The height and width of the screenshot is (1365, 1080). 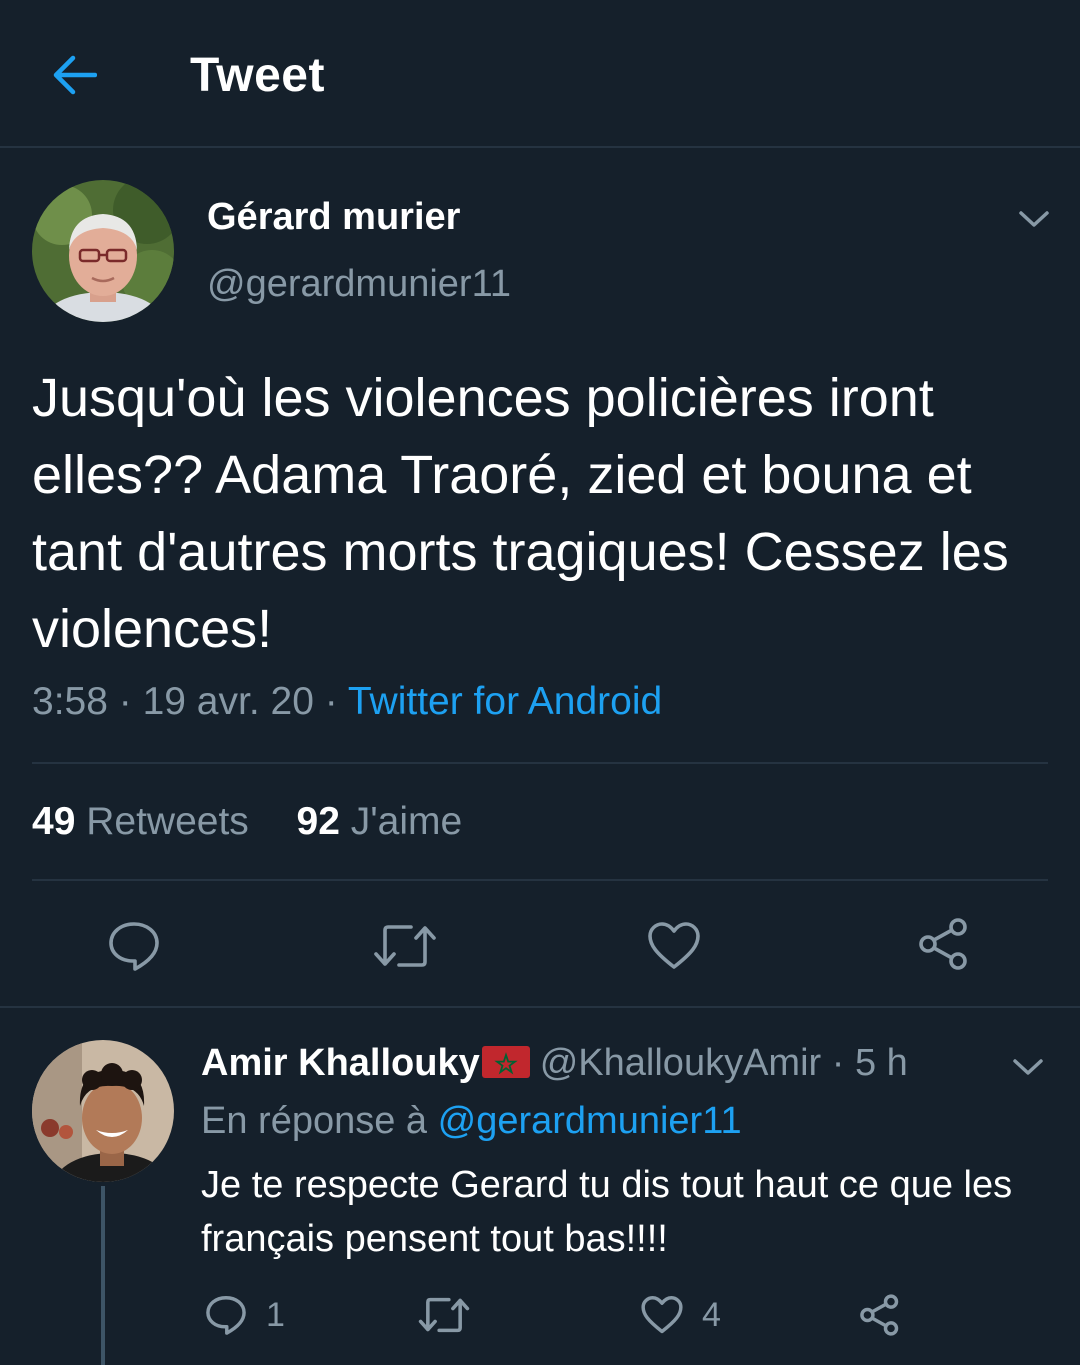 I want to click on author-handle: @gerardmunier11, so click(x=359, y=284).